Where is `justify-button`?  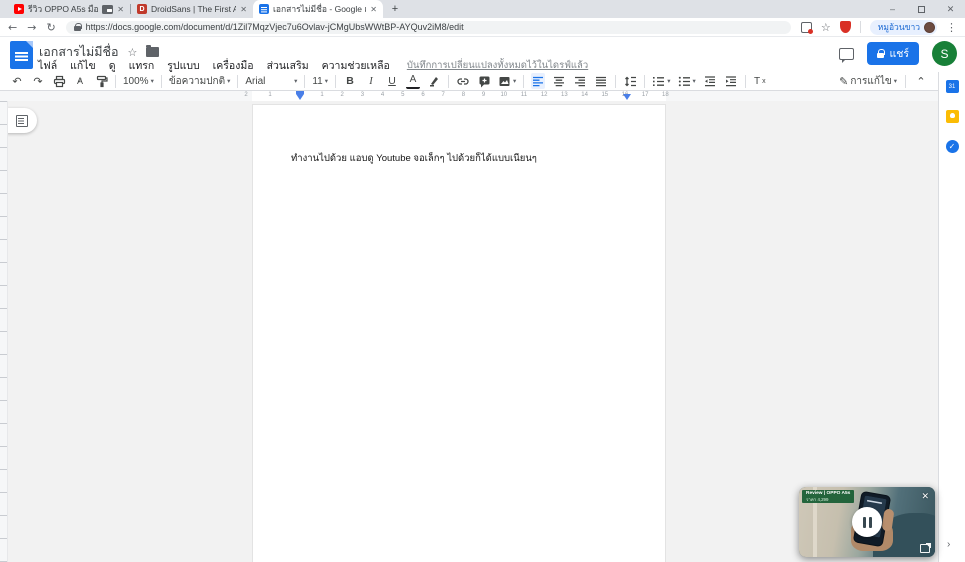
justify-button is located at coordinates (601, 81).